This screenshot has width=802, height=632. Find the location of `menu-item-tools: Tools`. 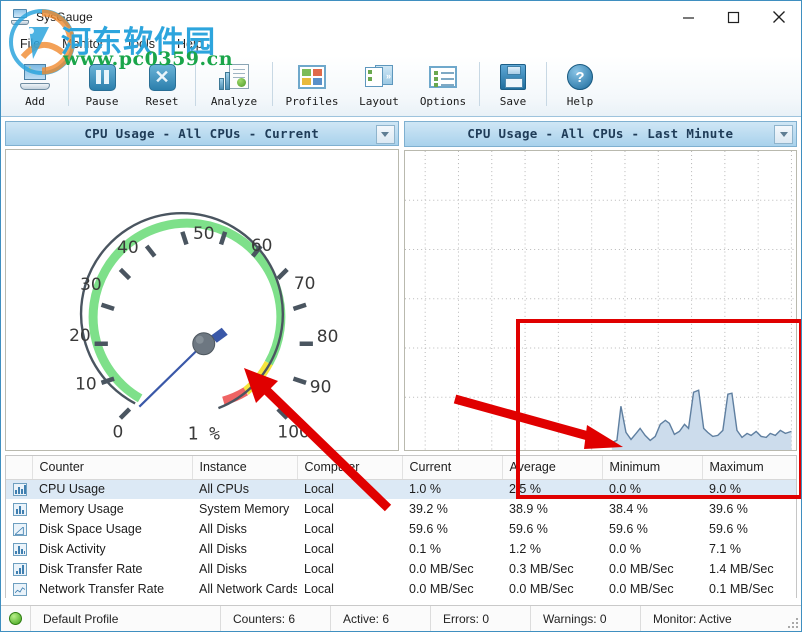

menu-item-tools: Tools is located at coordinates (140, 44).